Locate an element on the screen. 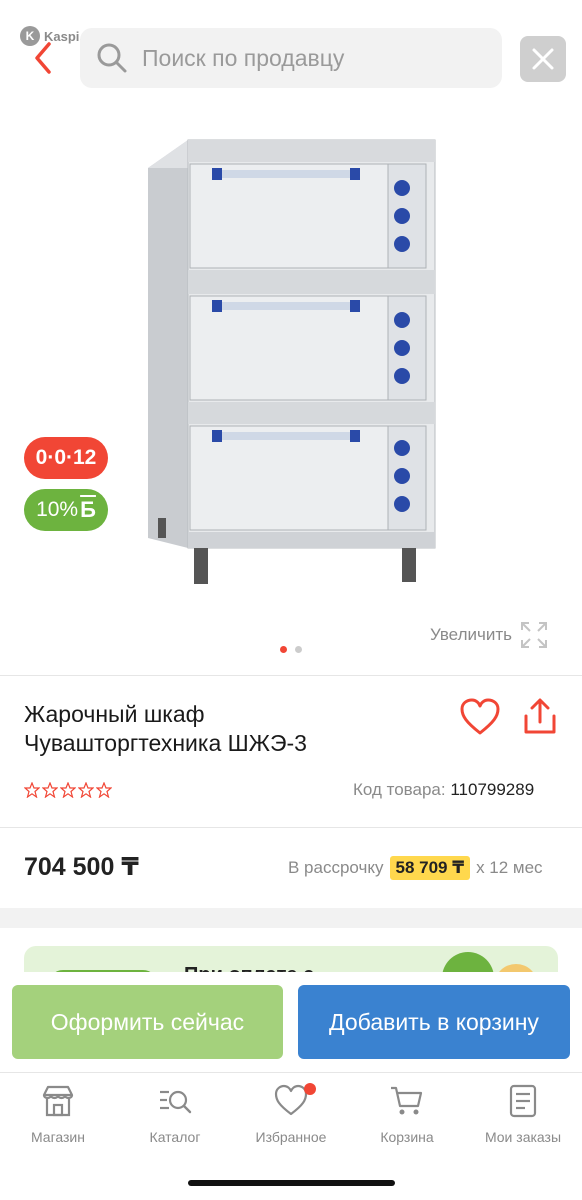 This screenshot has height=1200, width=582. shop-icon is located at coordinates (58, 1101).